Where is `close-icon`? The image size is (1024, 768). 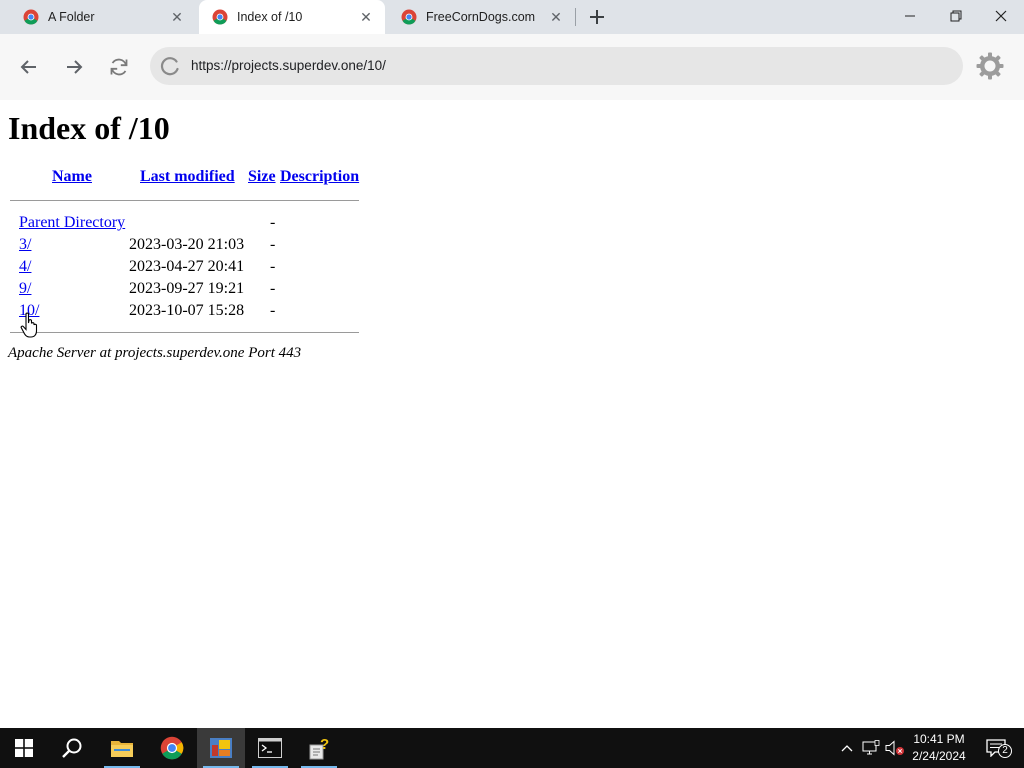
close-icon is located at coordinates (1001, 16).